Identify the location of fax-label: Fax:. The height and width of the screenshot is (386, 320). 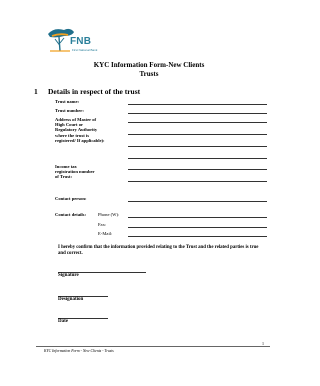
(102, 224).